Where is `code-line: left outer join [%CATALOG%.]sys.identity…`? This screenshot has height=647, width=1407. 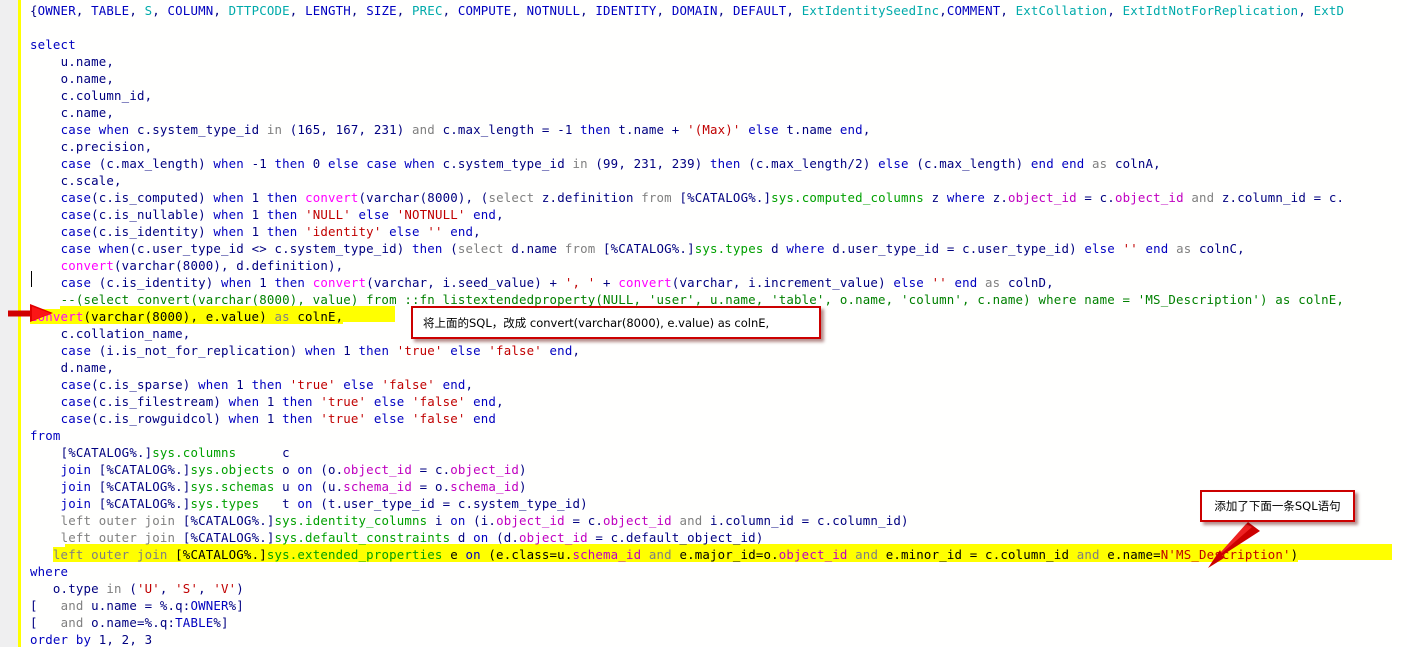 code-line: left outer join [%CATALOG%.]sys.identity… is located at coordinates (484, 520).